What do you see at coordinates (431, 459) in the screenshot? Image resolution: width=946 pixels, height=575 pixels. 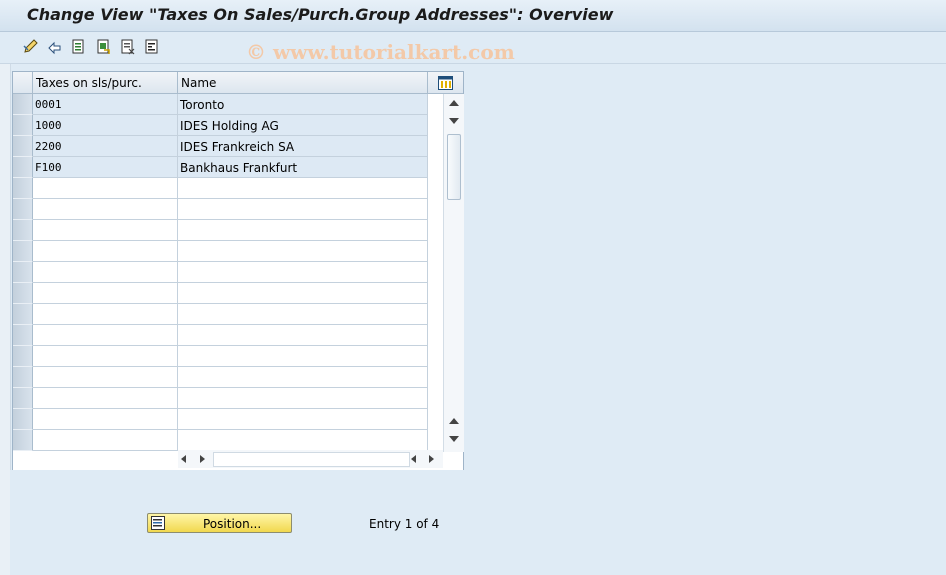 I see `scroll-right-end-icon` at bounding box center [431, 459].